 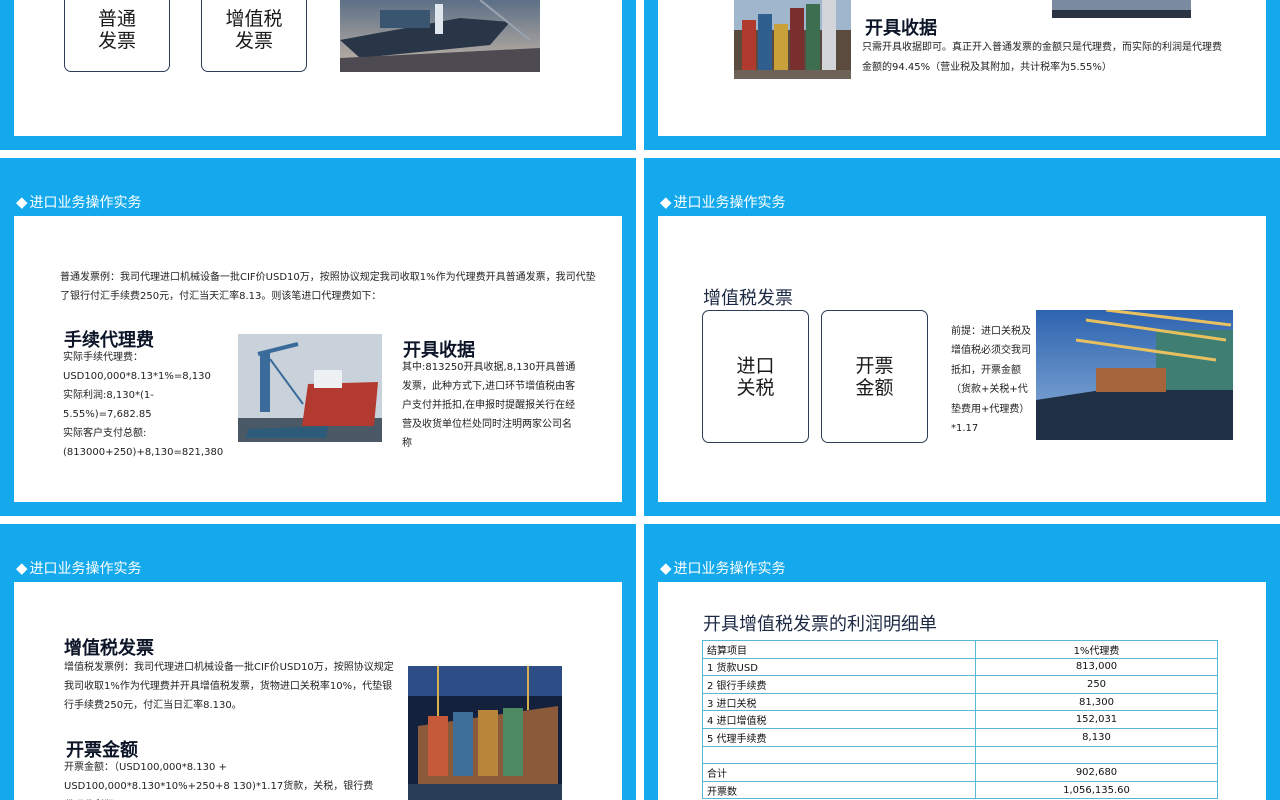 I want to click on box-normal-invoice: 普通 发票, so click(x=117, y=36).